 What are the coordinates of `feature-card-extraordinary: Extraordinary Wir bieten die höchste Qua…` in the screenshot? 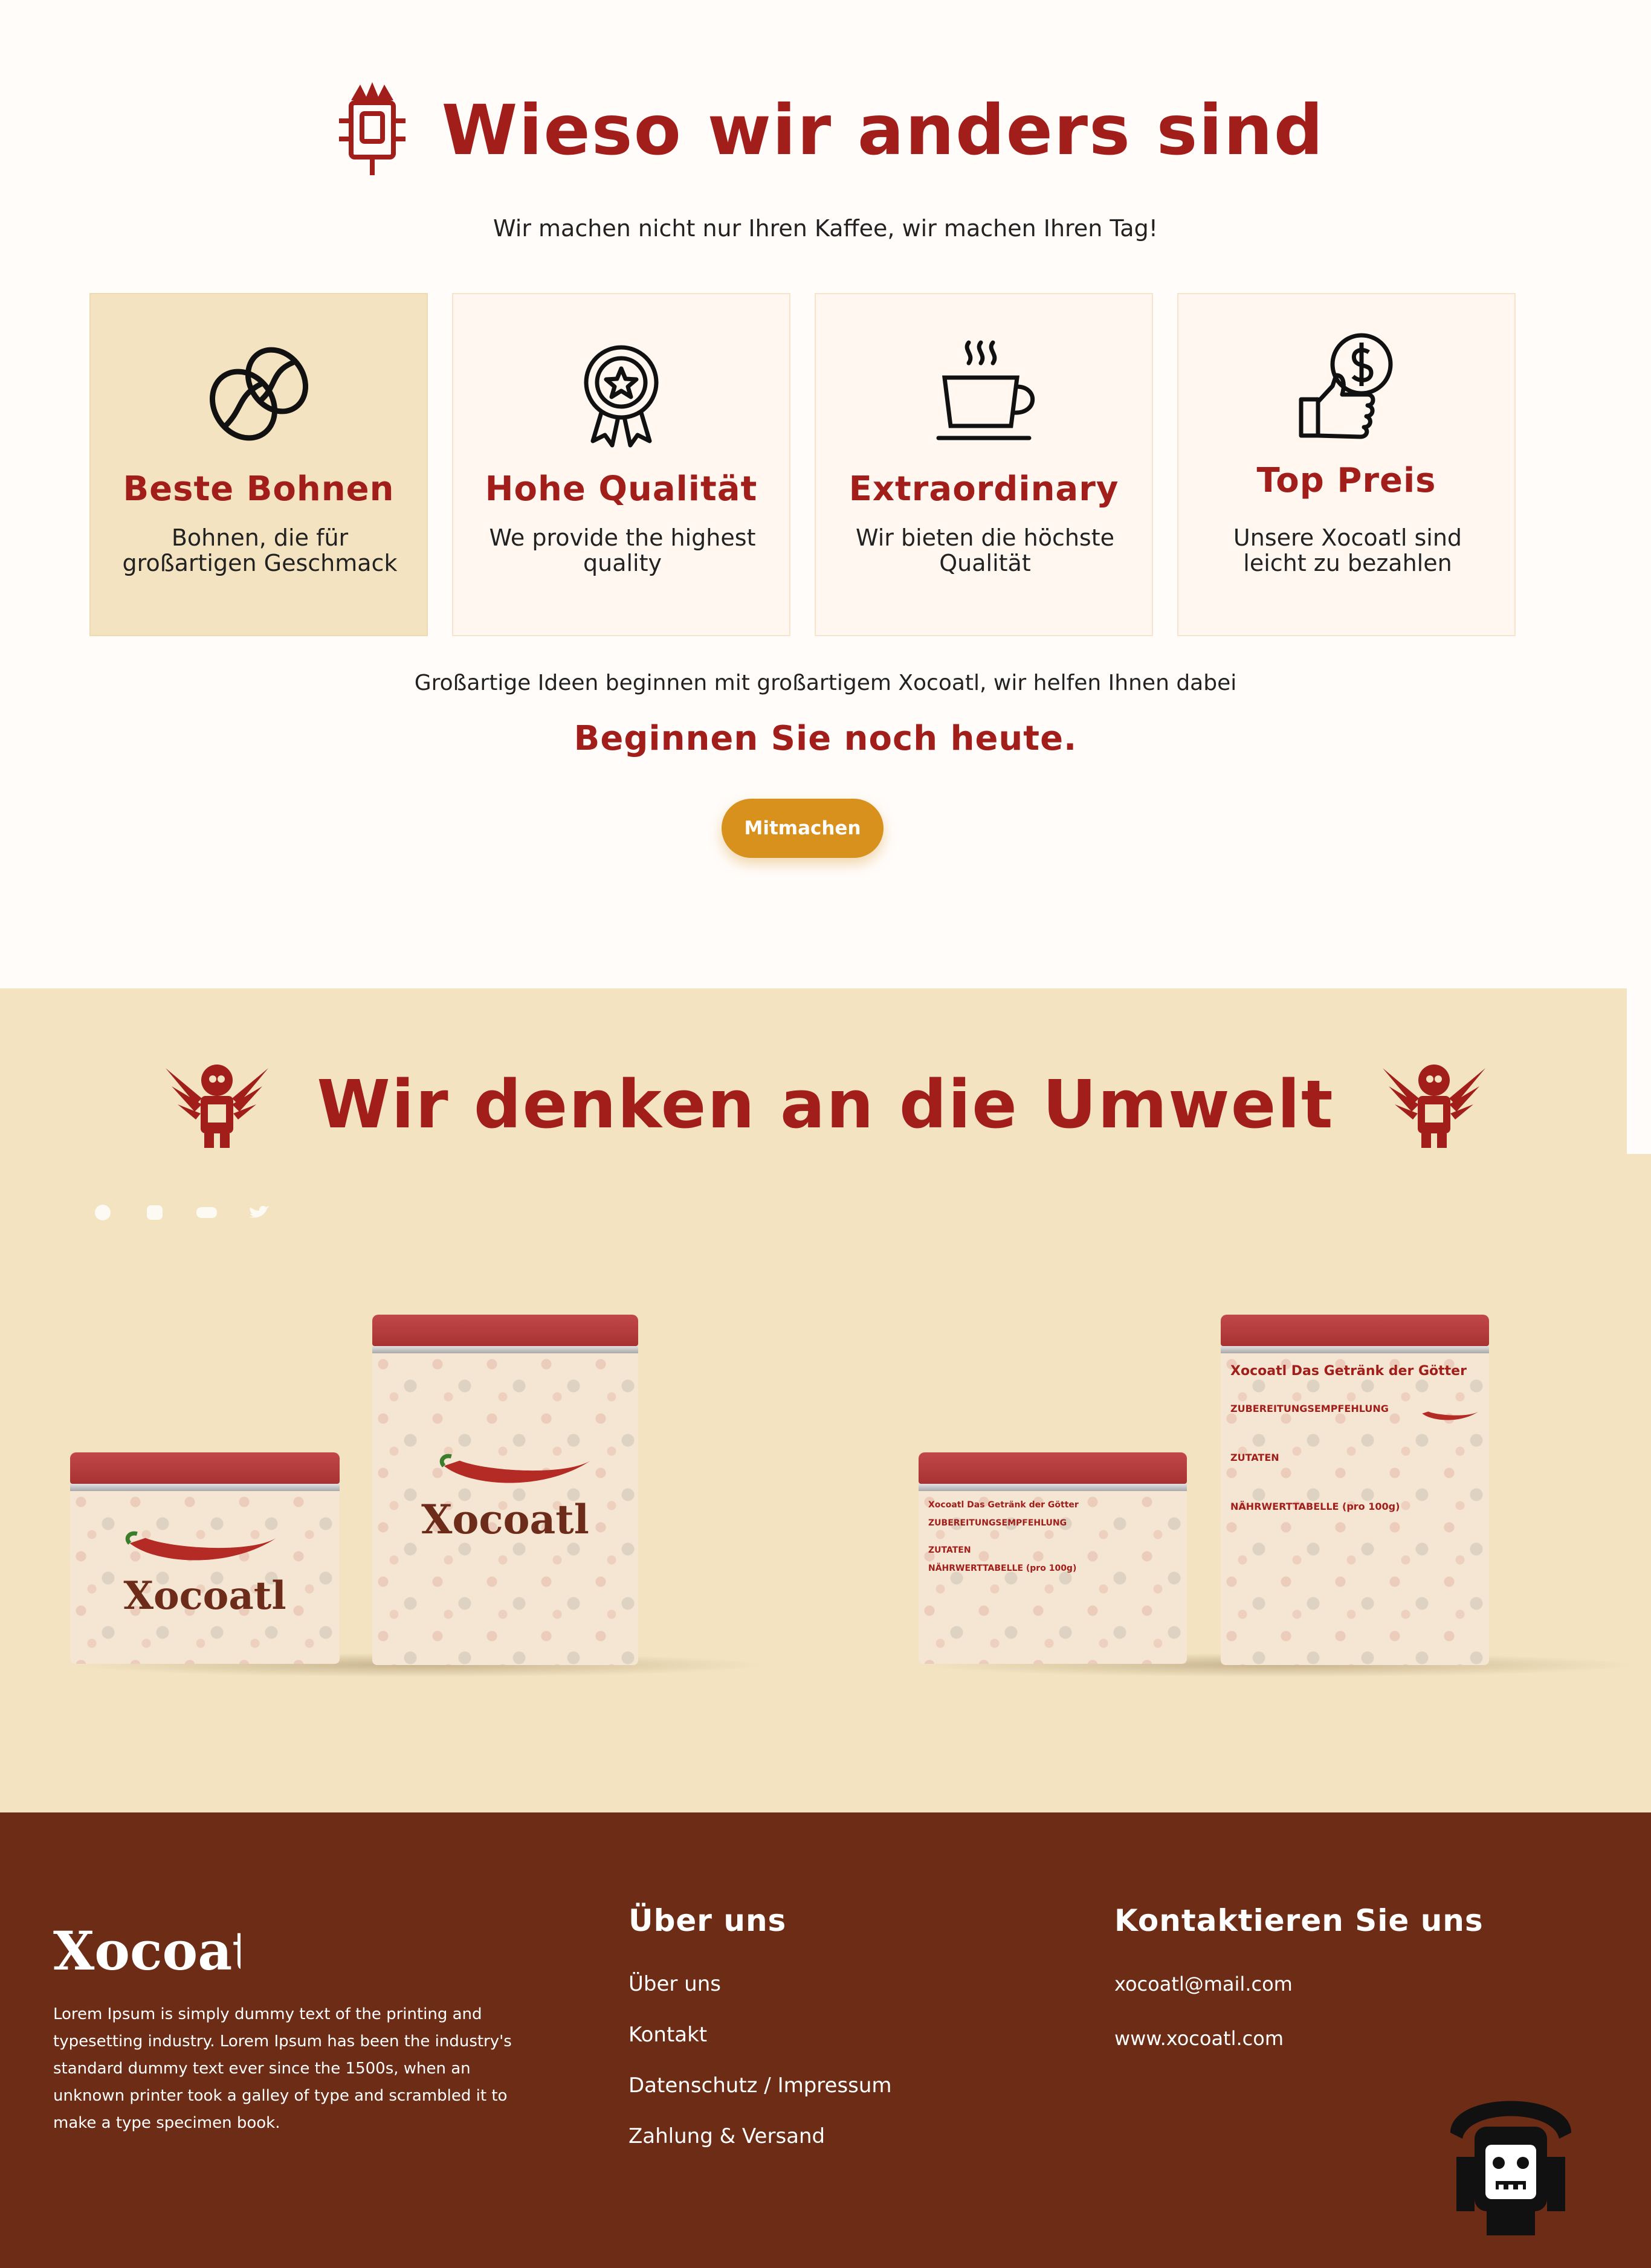 It's located at (984, 464).